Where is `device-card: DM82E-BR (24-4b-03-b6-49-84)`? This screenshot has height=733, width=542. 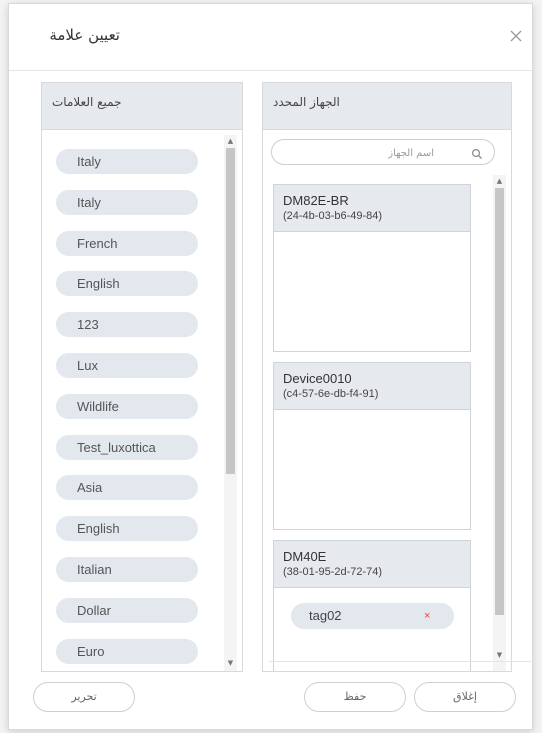
device-card: DM82E-BR (24-4b-03-b6-49-84) is located at coordinates (372, 268).